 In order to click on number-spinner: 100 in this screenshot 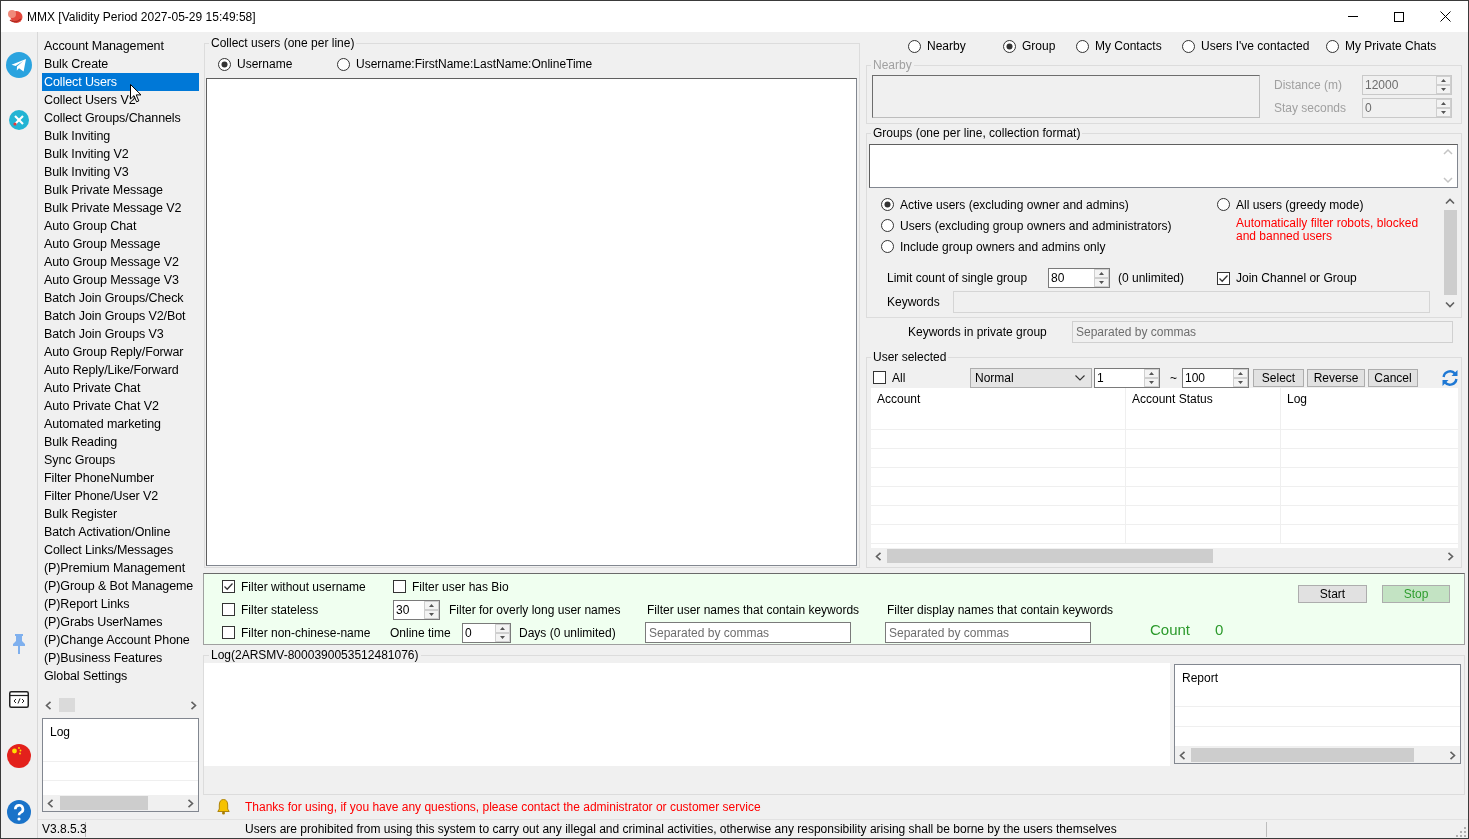, I will do `click(1215, 377)`.